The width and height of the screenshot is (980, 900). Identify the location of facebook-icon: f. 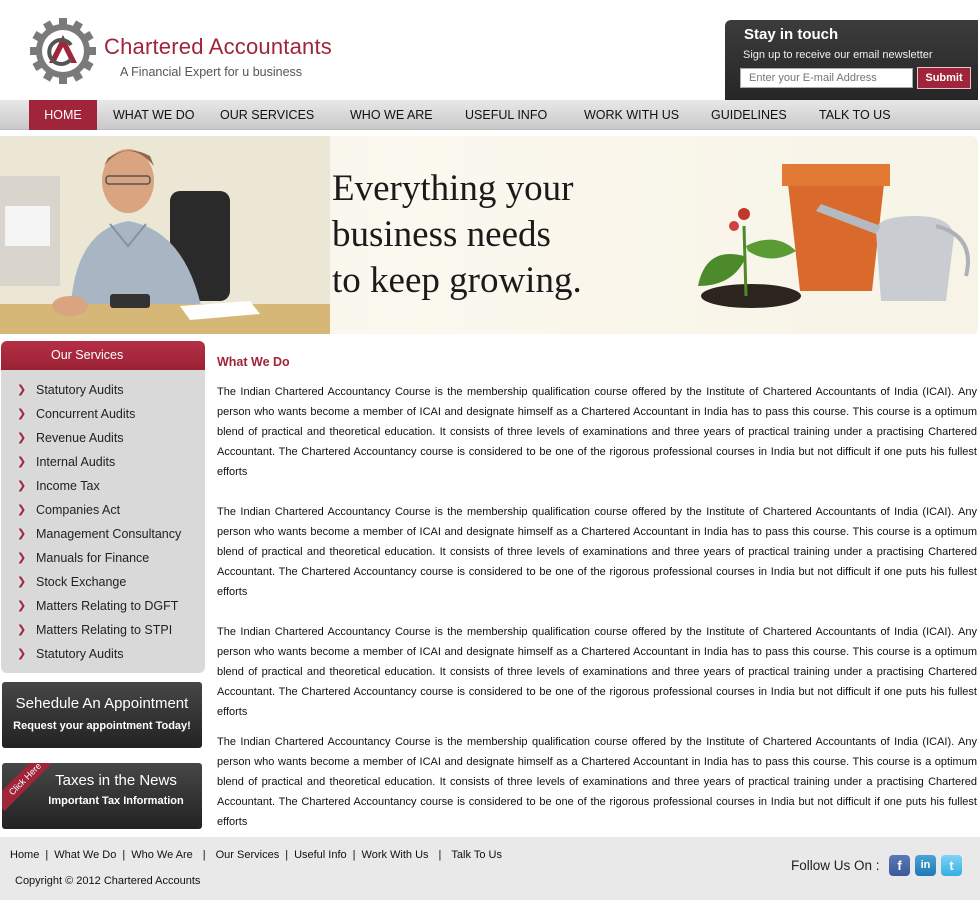
(899, 865).